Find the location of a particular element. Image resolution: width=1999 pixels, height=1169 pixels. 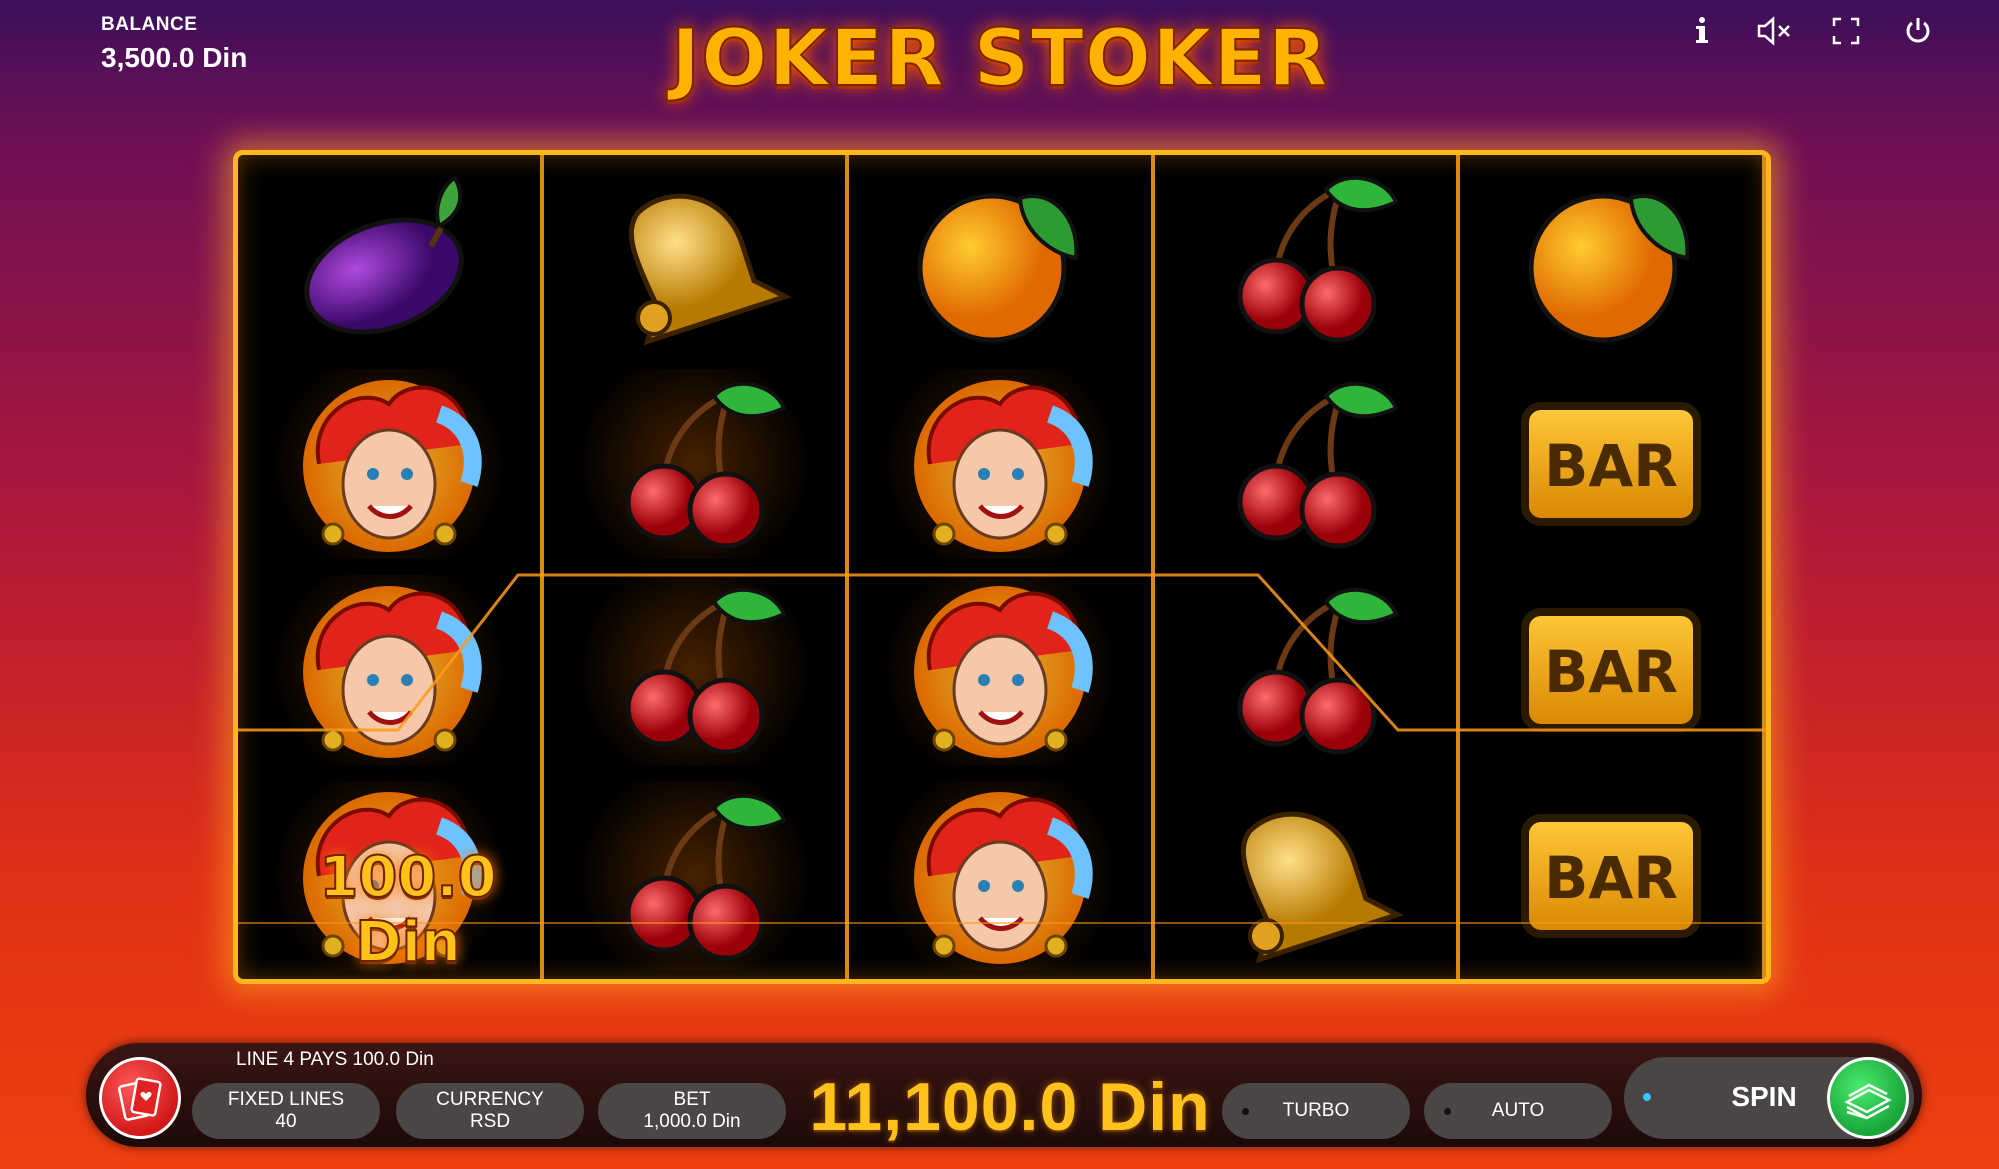

spin-indicator is located at coordinates (1647, 1097).